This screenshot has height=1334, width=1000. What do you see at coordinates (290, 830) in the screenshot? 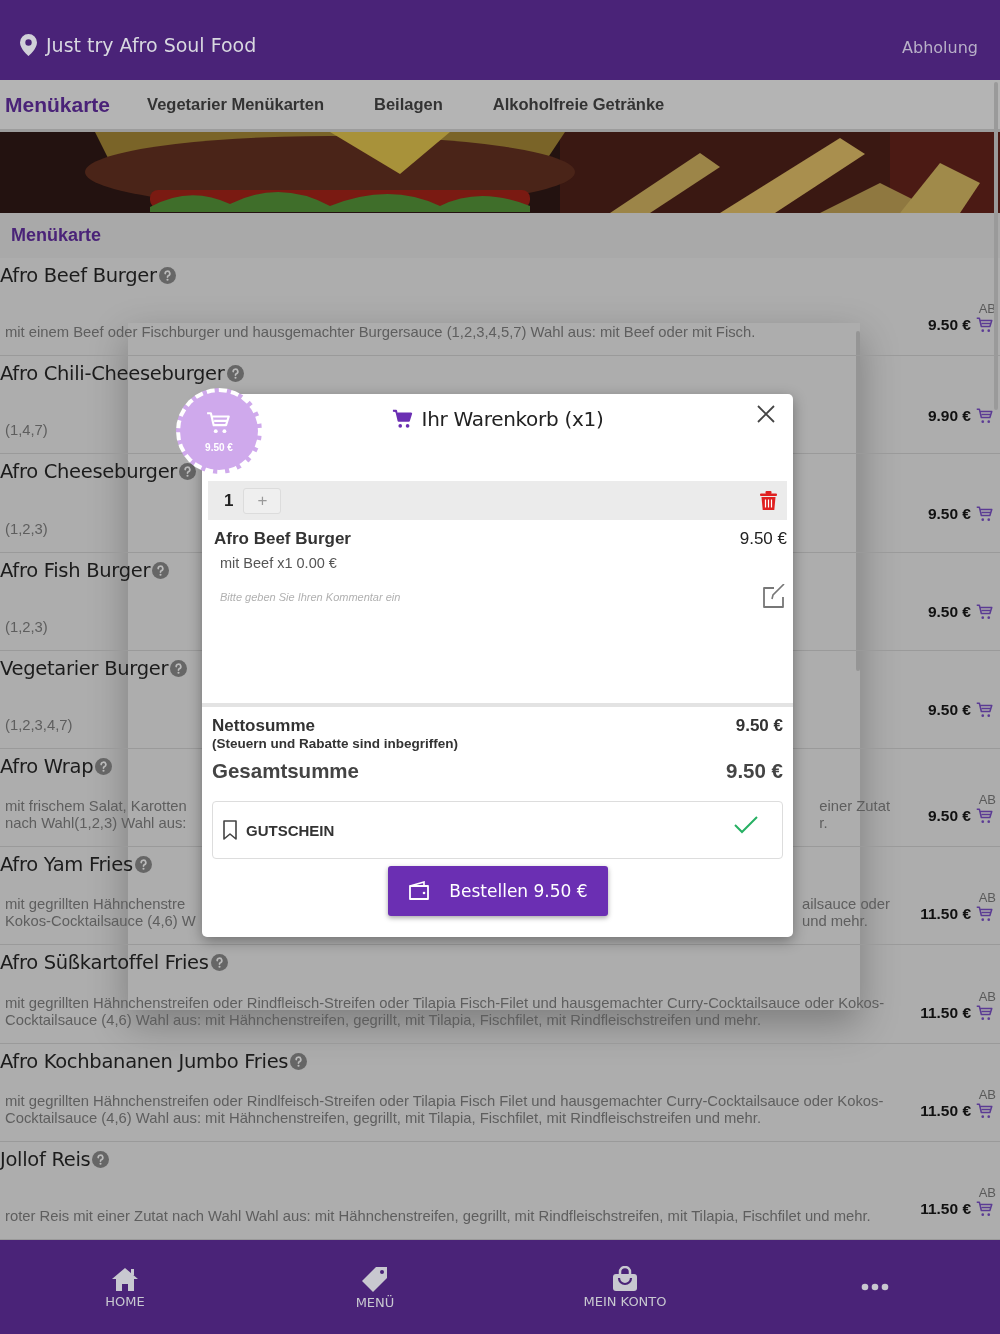
I see `coupon-label: GUTSCHEIN` at bounding box center [290, 830].